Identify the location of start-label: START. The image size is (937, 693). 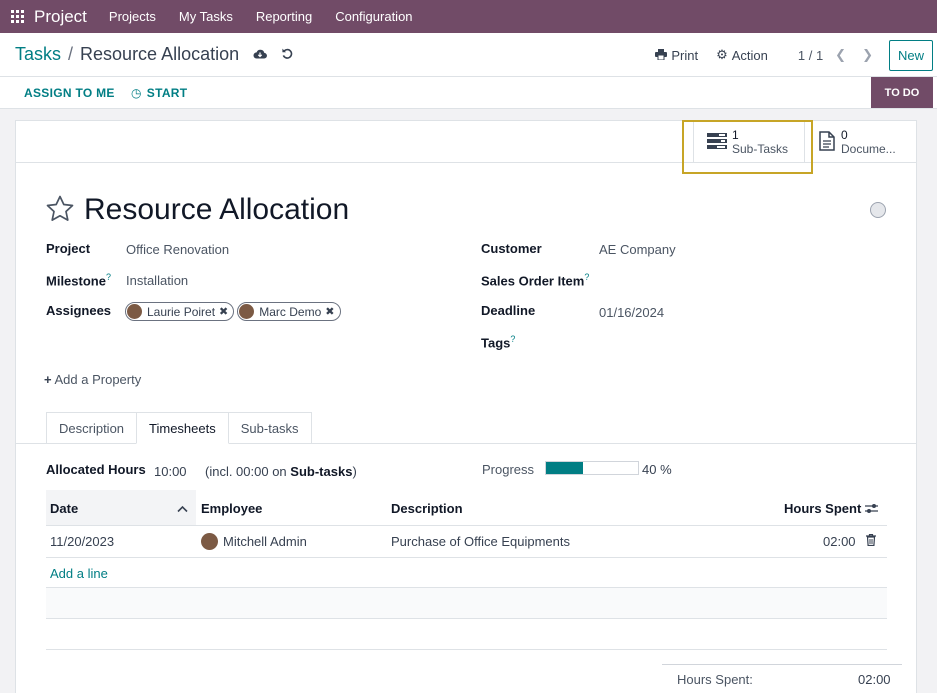
(167, 93).